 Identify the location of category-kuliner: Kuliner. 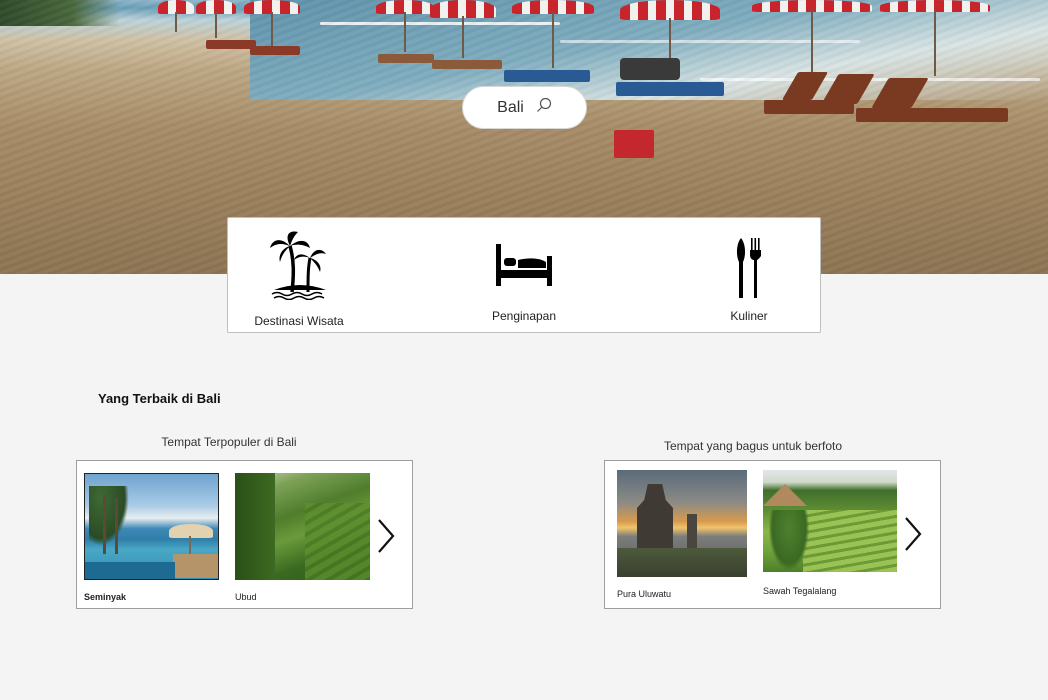
(749, 276).